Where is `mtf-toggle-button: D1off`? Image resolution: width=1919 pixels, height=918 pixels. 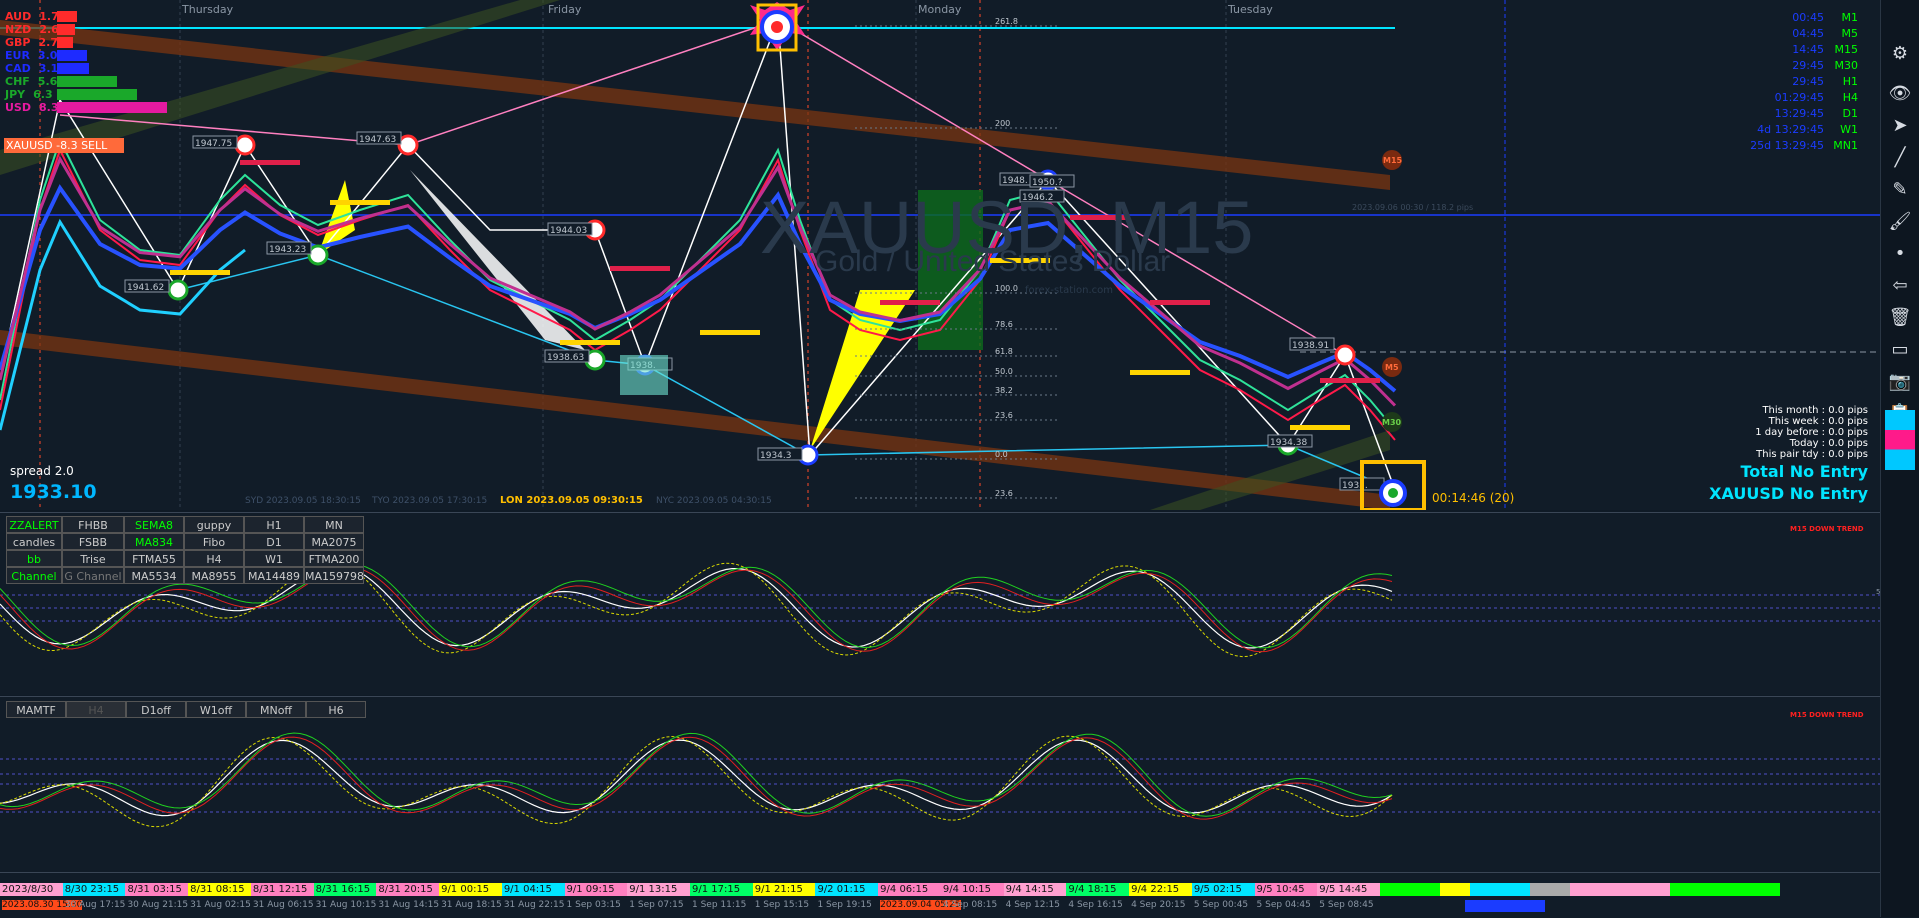 mtf-toggle-button: D1off is located at coordinates (156, 709).